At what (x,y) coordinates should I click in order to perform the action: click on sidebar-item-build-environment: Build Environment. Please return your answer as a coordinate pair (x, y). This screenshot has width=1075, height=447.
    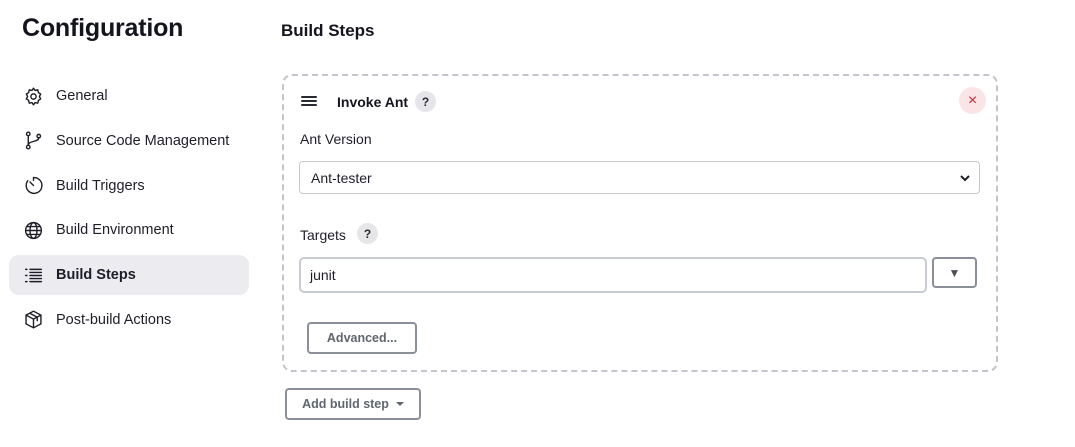
    Looking at the image, I should click on (129, 230).